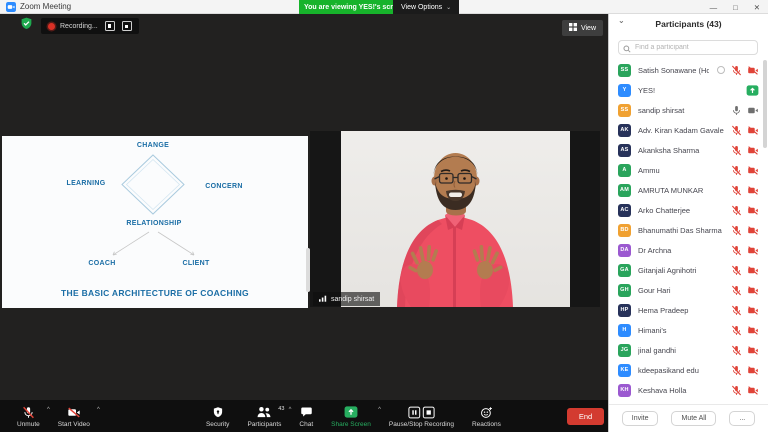 This screenshot has height=432, width=768. What do you see at coordinates (26, 26) in the screenshot?
I see `security-shield-check-icon` at bounding box center [26, 26].